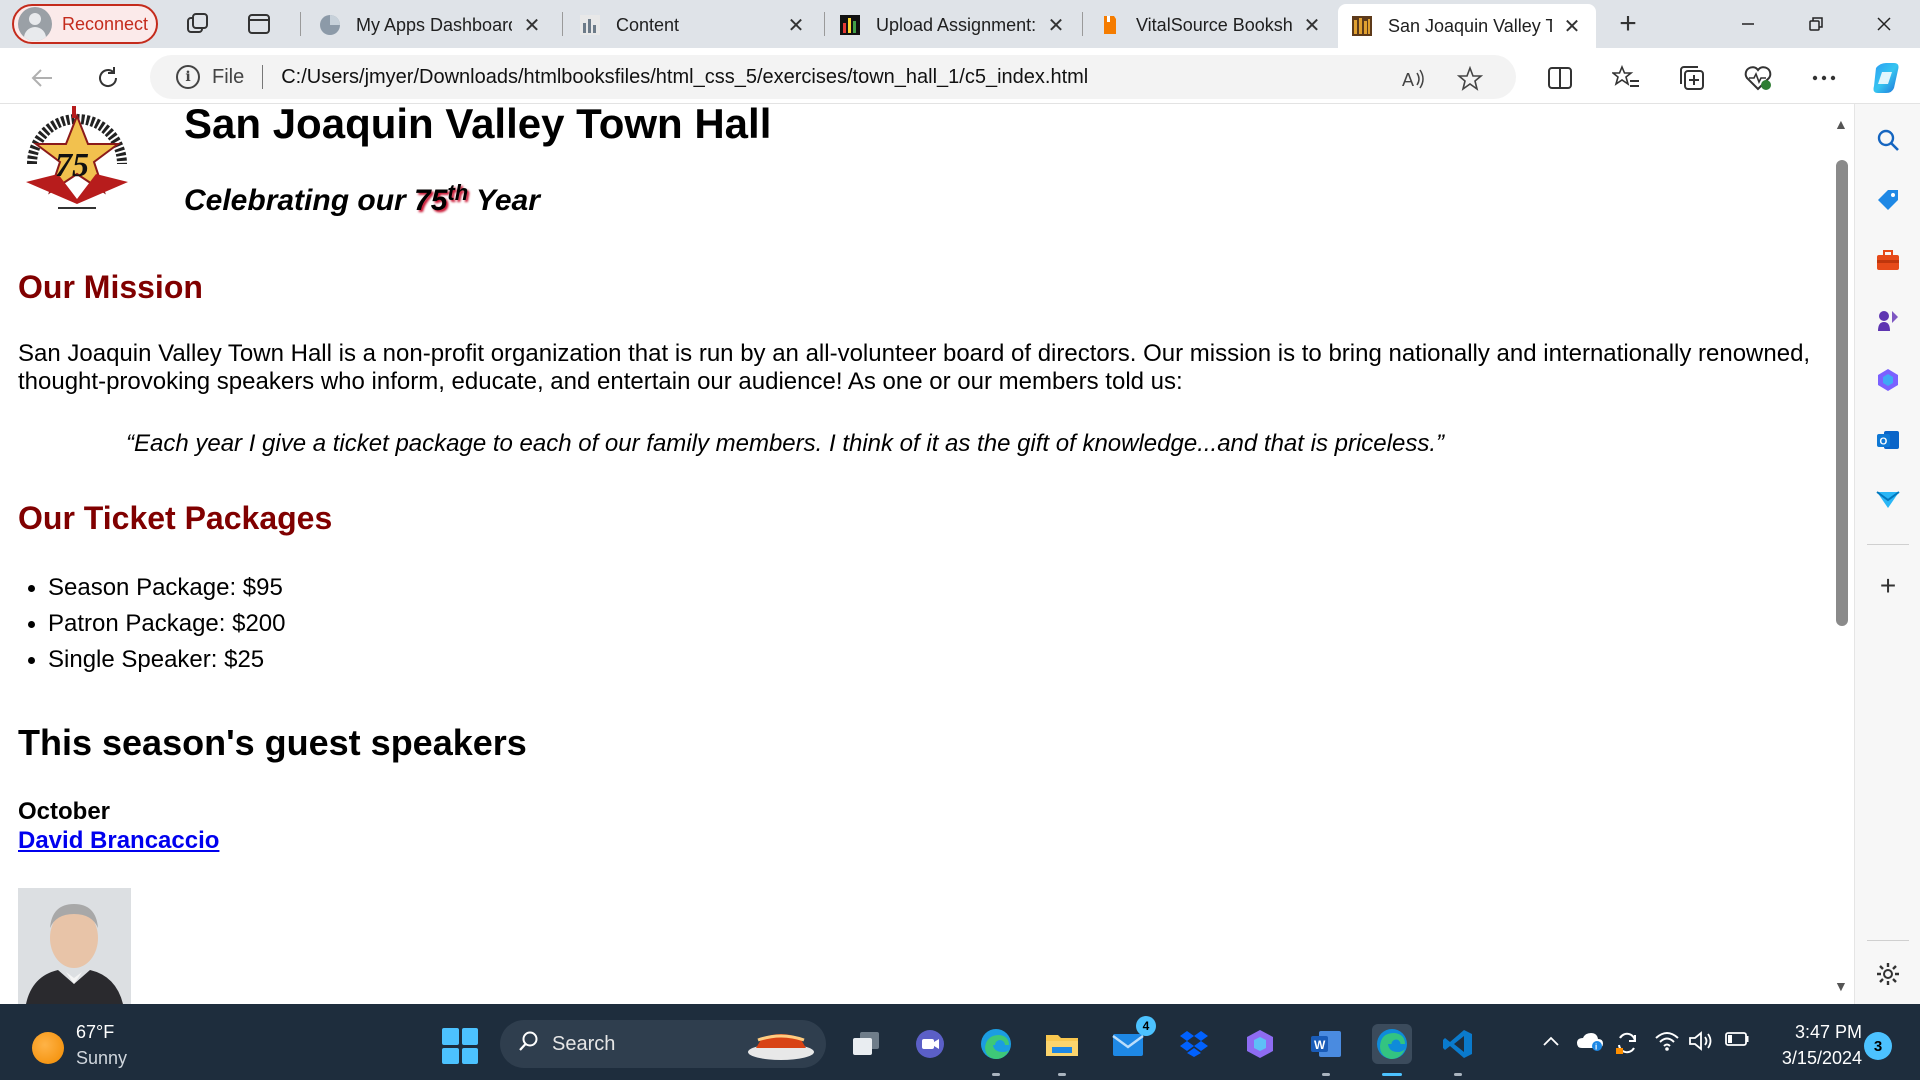 The width and height of the screenshot is (1920, 1080). I want to click on tab-my-apps: My Apps Dashboard ✕, so click(431, 25).